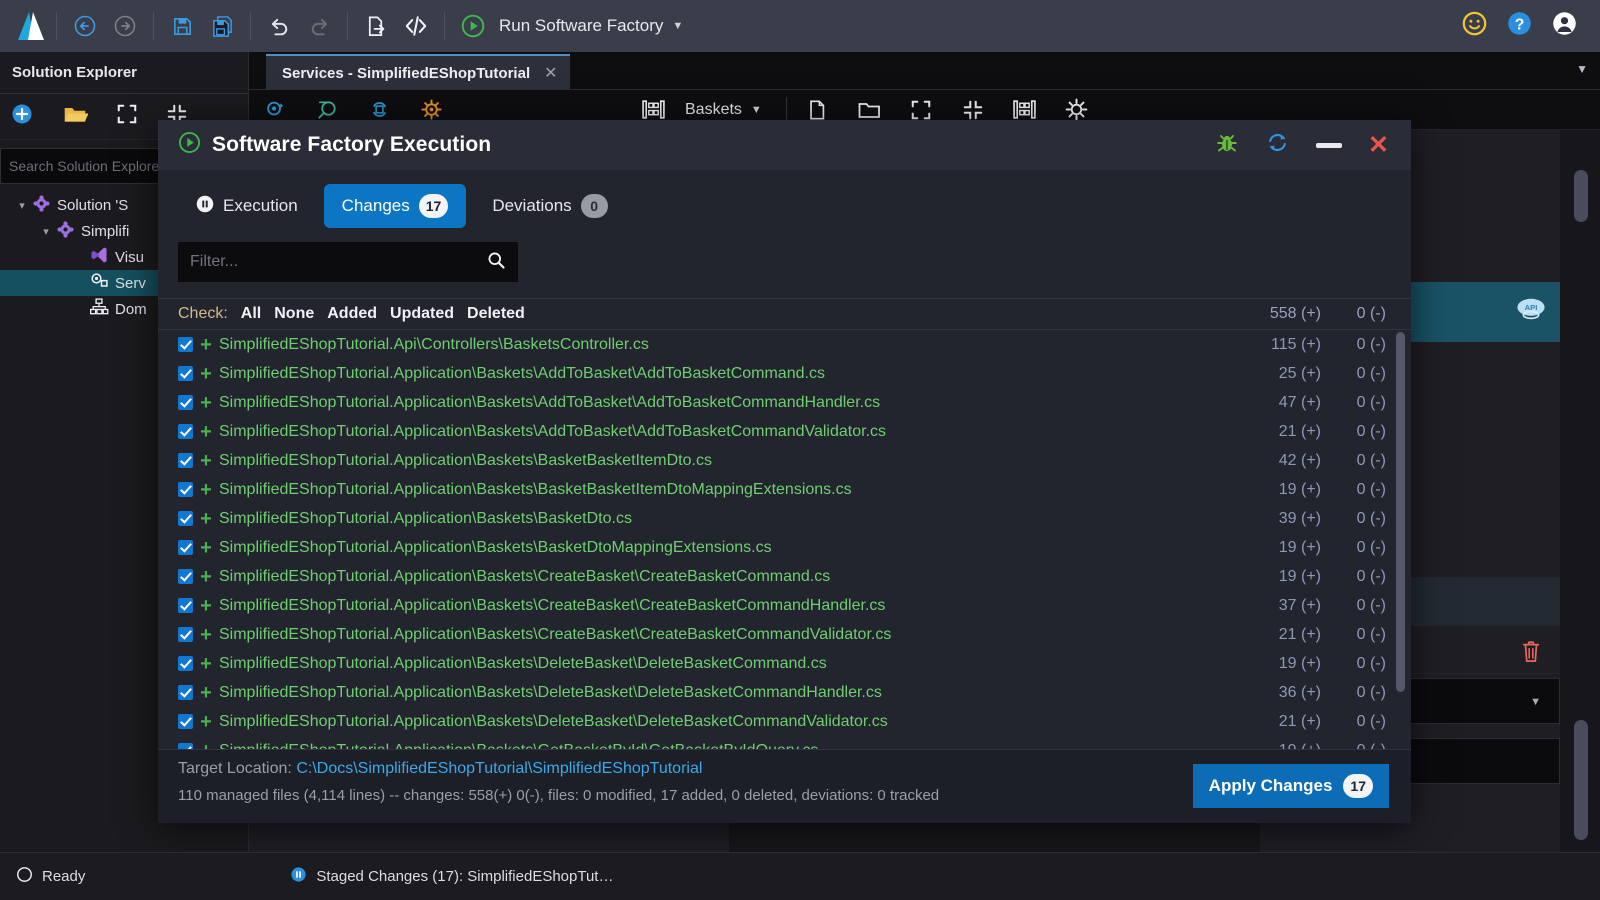 This screenshot has height=900, width=1600. Describe the element at coordinates (182, 26) in the screenshot. I see `save-button` at that location.